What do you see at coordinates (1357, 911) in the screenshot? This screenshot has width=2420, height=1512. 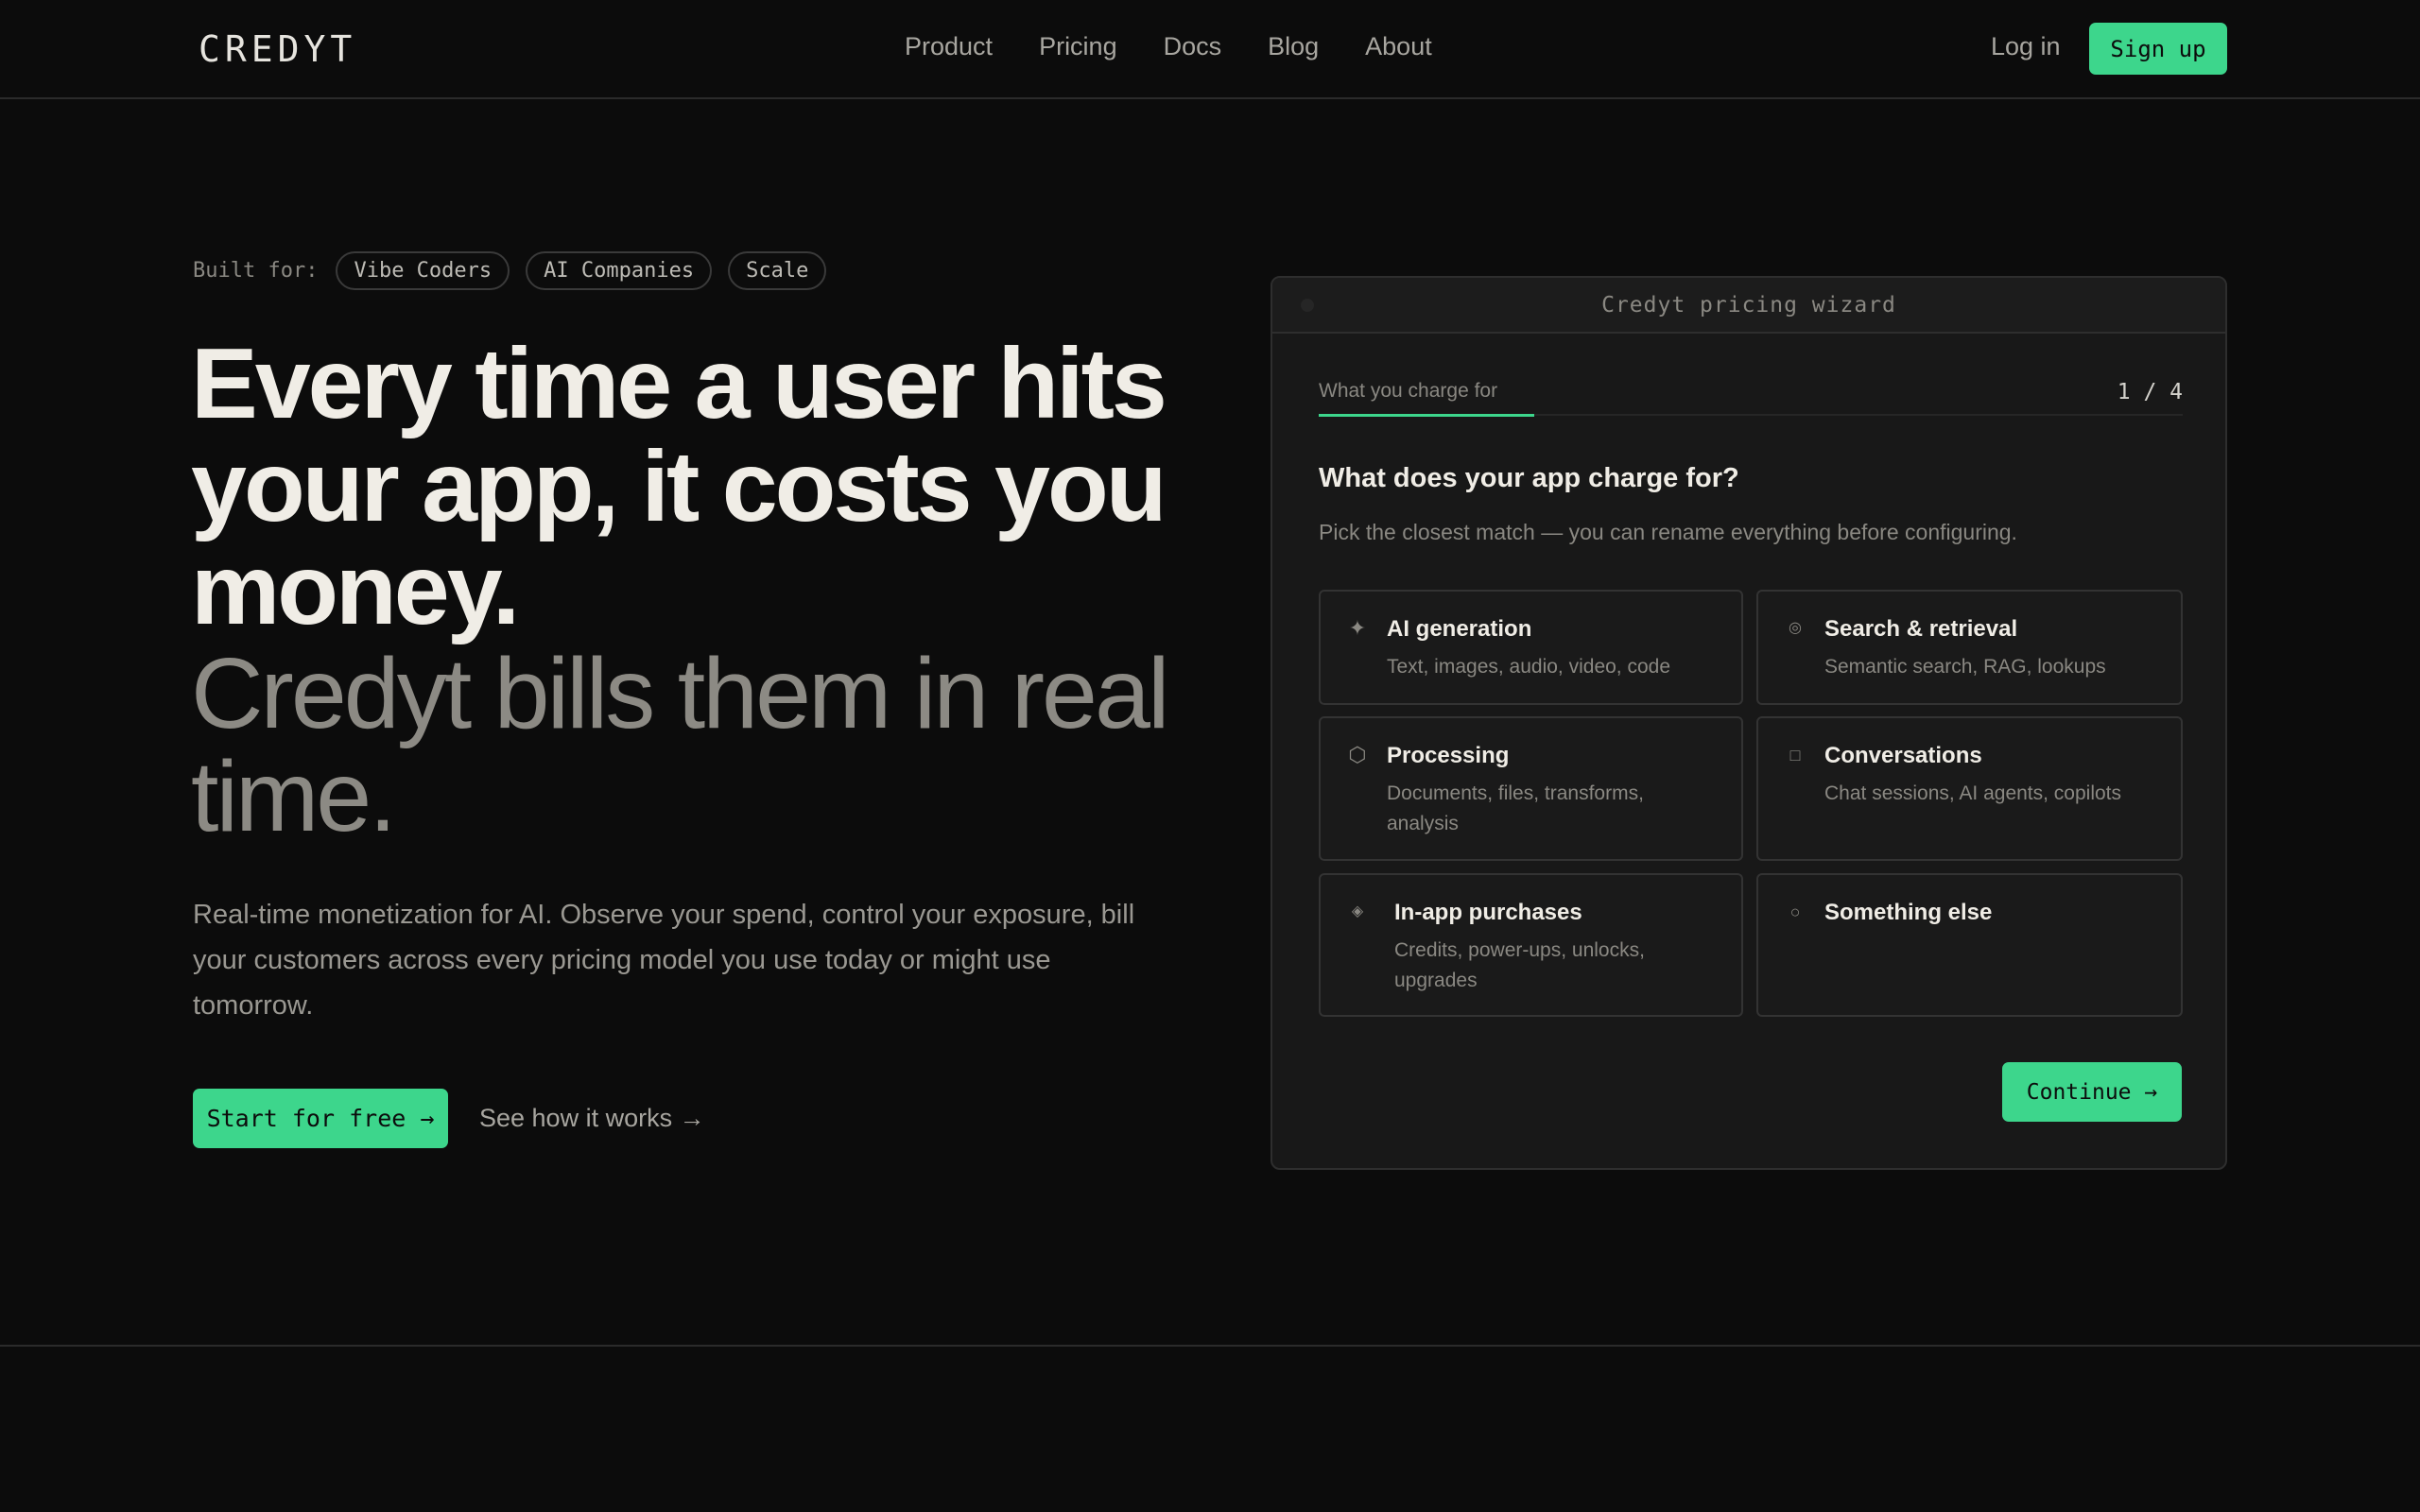 I see `diamond-icon: ◈` at bounding box center [1357, 911].